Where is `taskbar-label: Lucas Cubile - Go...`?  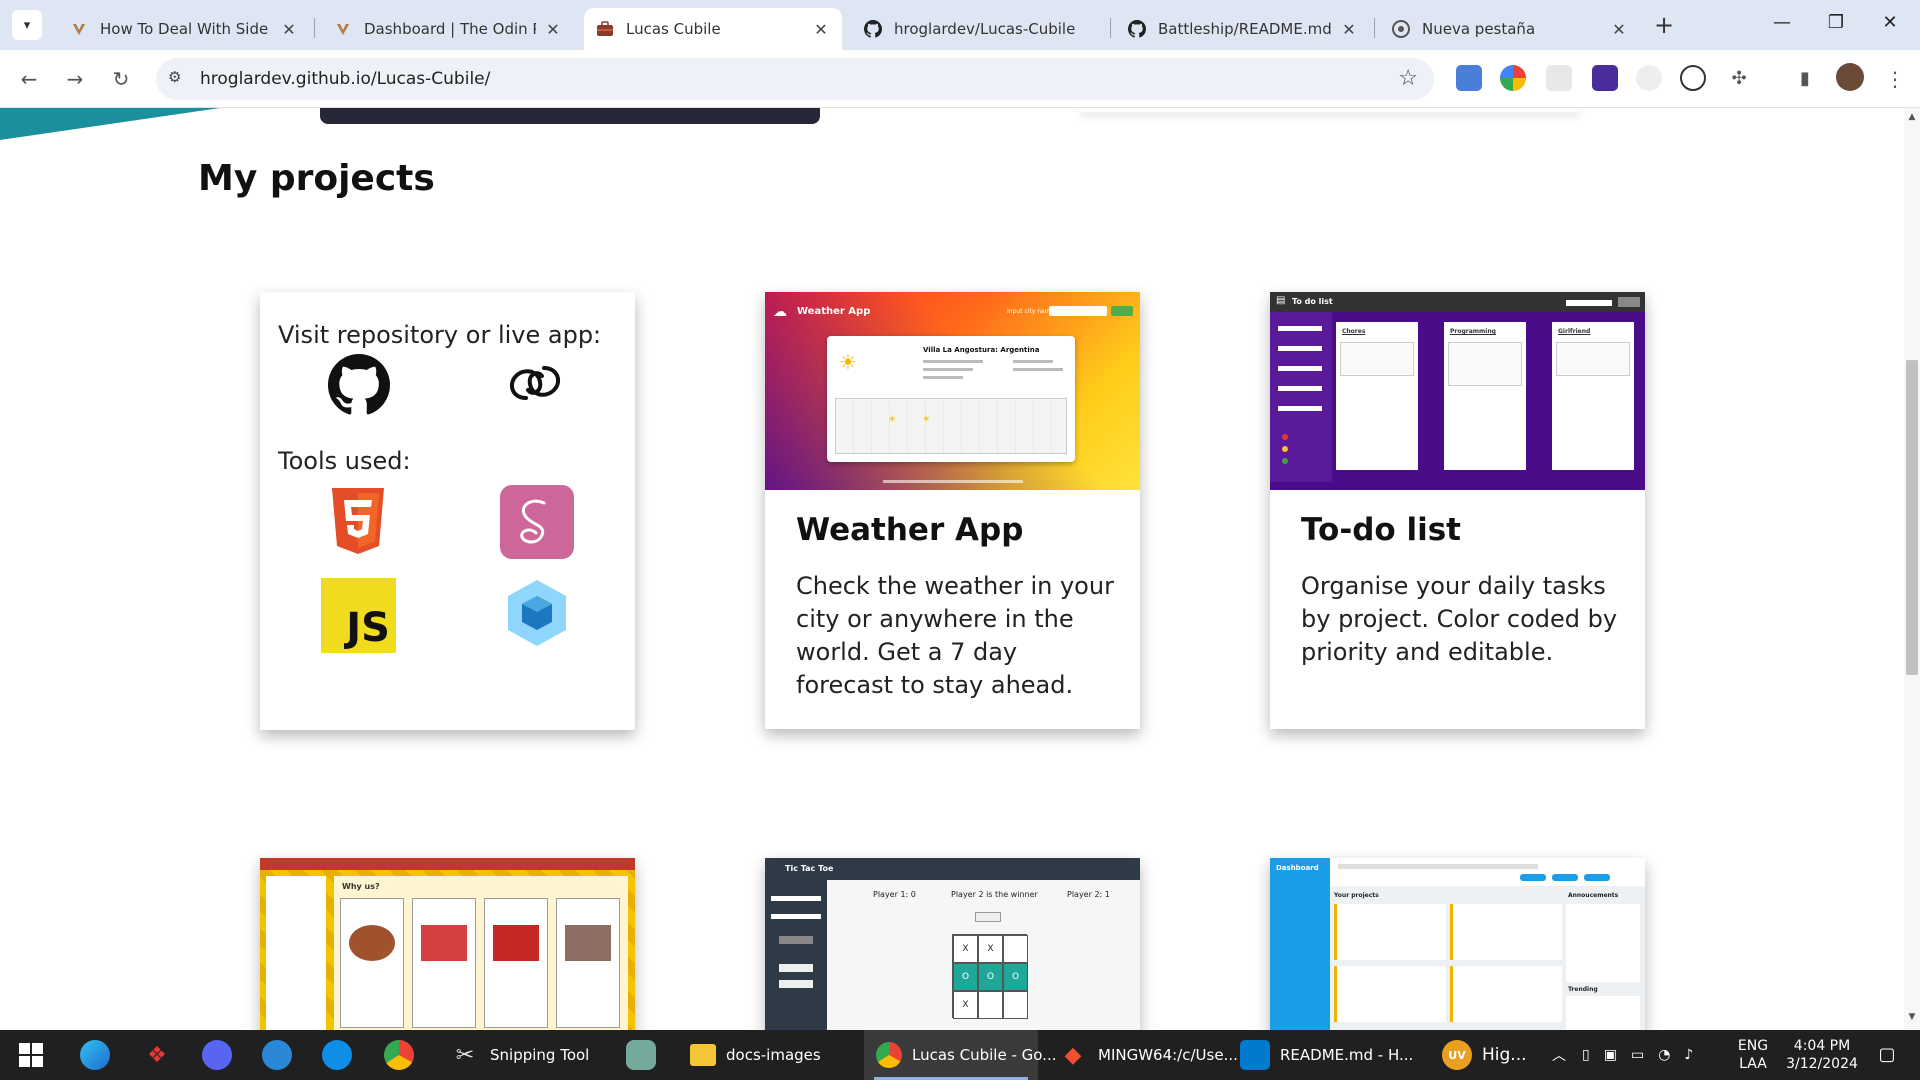 taskbar-label: Lucas Cubile - Go... is located at coordinates (984, 1055).